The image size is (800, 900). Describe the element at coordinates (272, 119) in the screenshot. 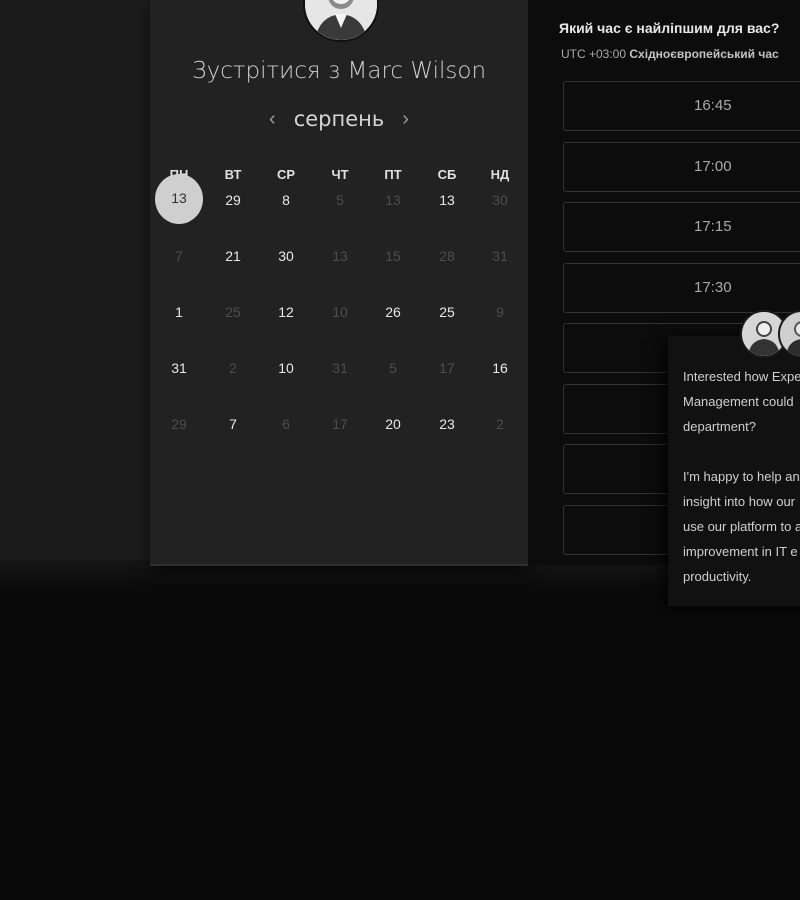

I see `chevron-left-icon: ‹` at that location.